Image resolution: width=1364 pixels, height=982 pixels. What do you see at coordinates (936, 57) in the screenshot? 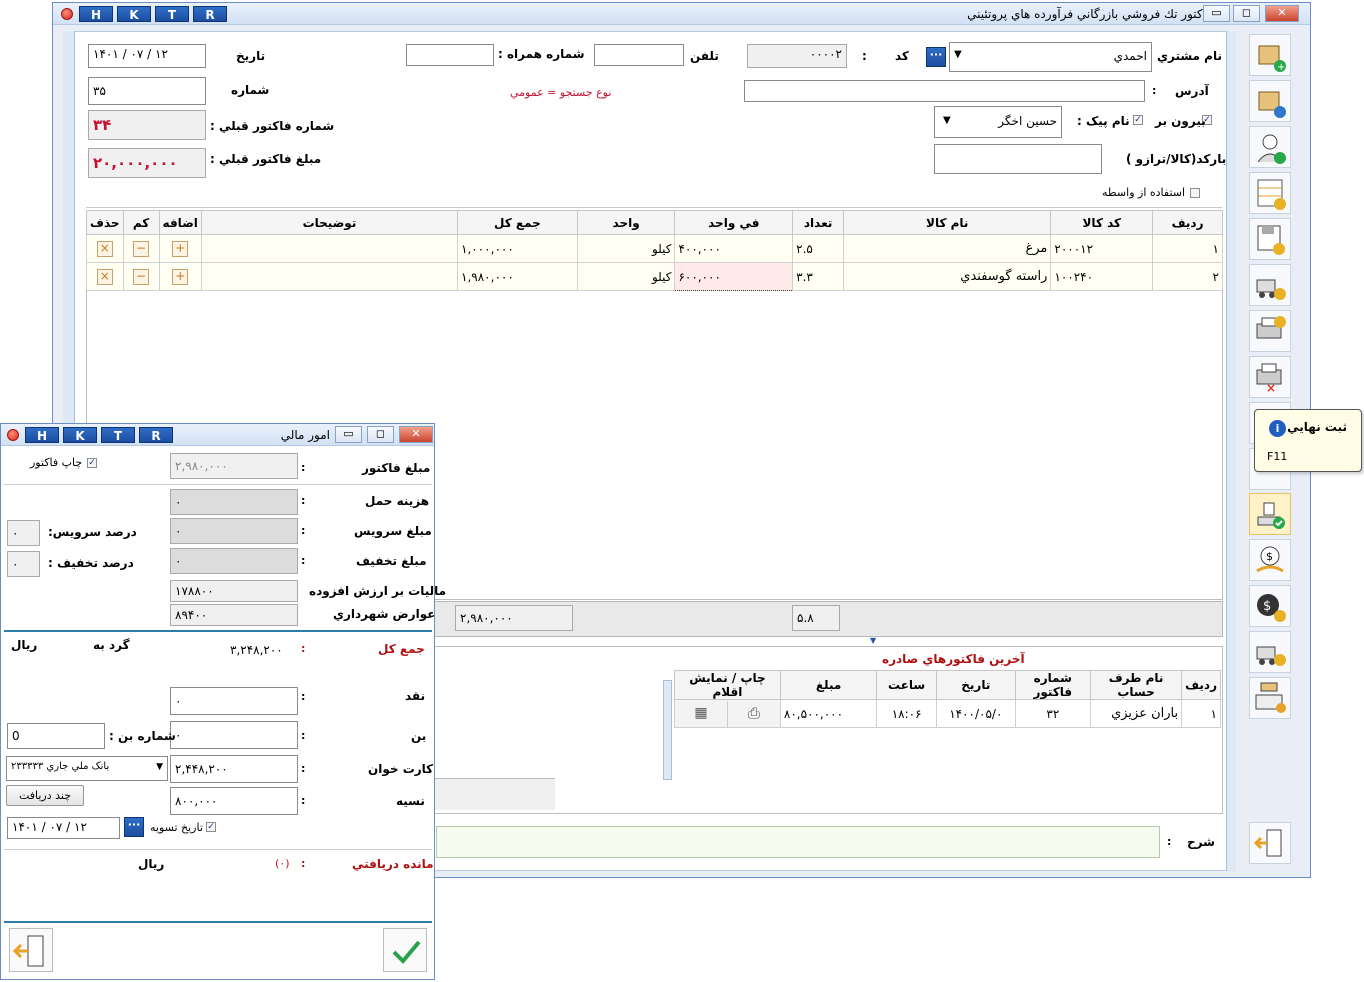
I see `customer-search-button: ···` at bounding box center [936, 57].